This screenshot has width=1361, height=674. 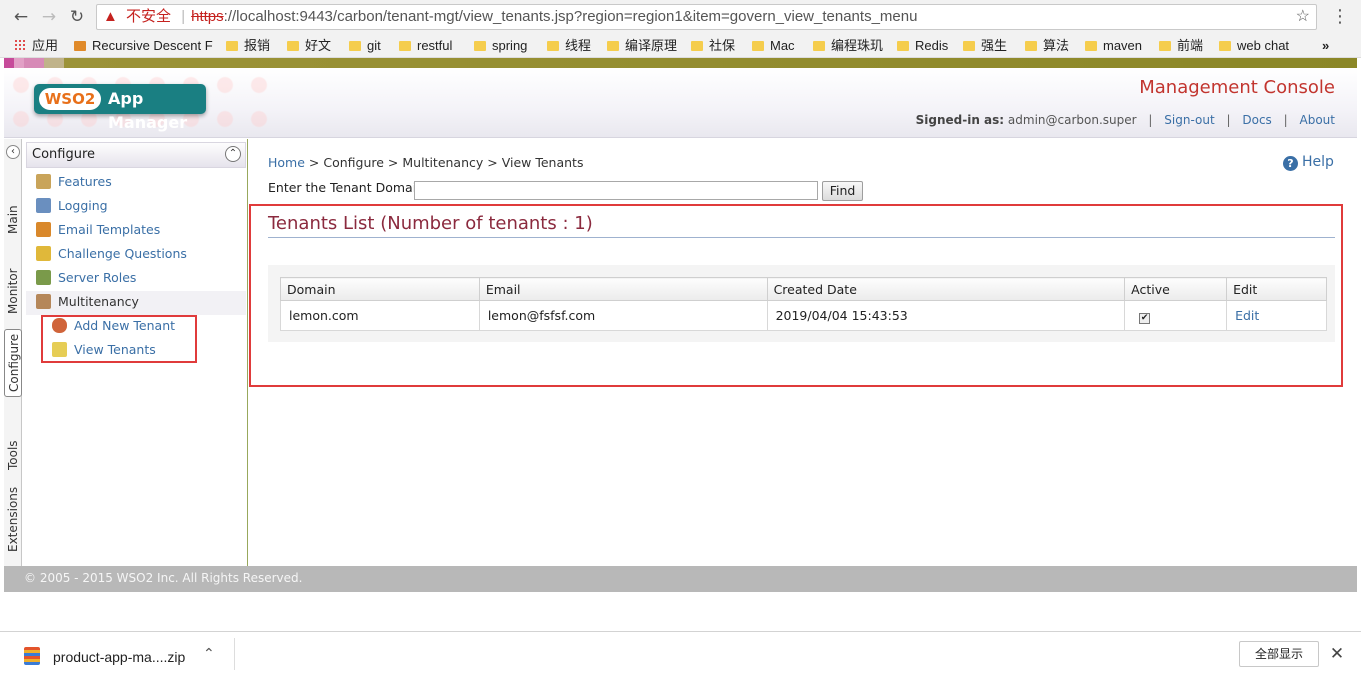 I want to click on reload-icon: ↻, so click(x=77, y=17).